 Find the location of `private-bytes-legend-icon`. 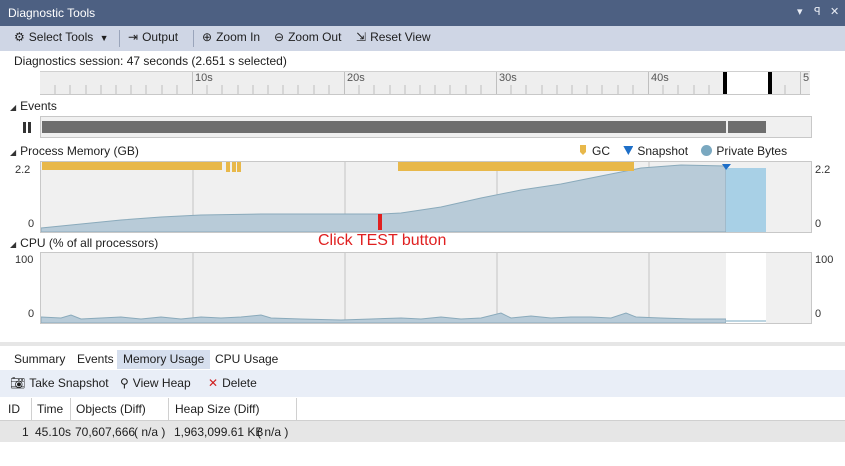

private-bytes-legend-icon is located at coordinates (707, 150).